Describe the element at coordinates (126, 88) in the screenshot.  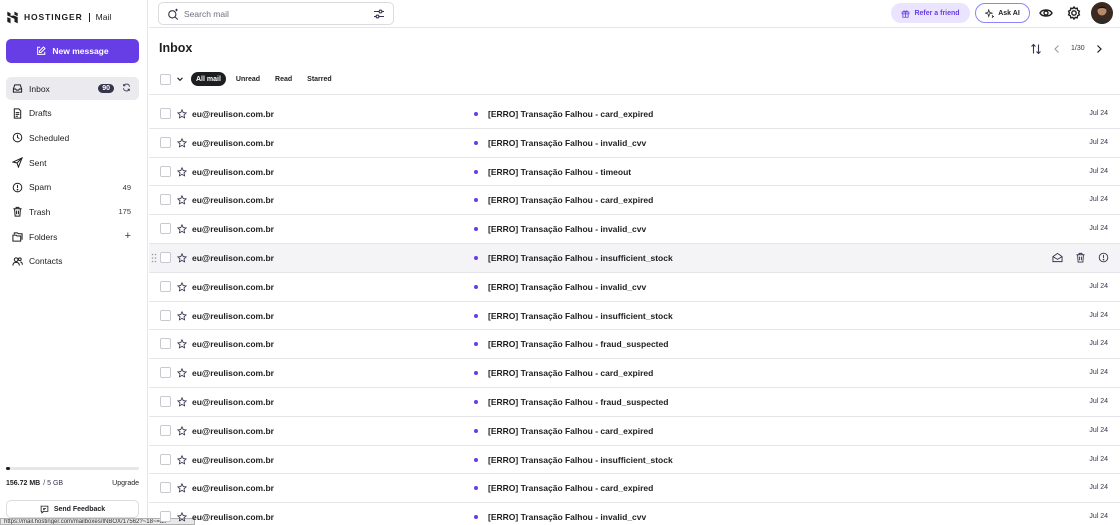
I see `refresh-icon` at that location.